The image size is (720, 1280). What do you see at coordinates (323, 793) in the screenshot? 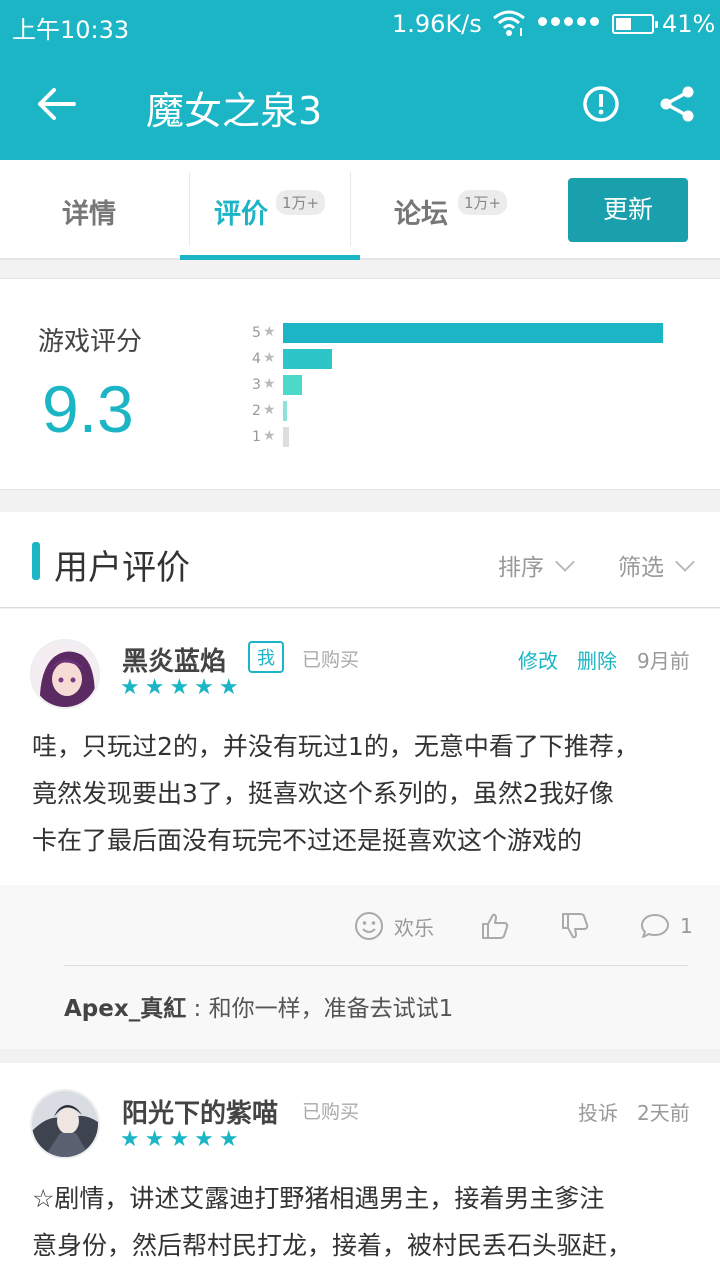
I see `review-line: 竟然发现要出3了，挺喜欢这个系列的，虽然2我好像` at bounding box center [323, 793].